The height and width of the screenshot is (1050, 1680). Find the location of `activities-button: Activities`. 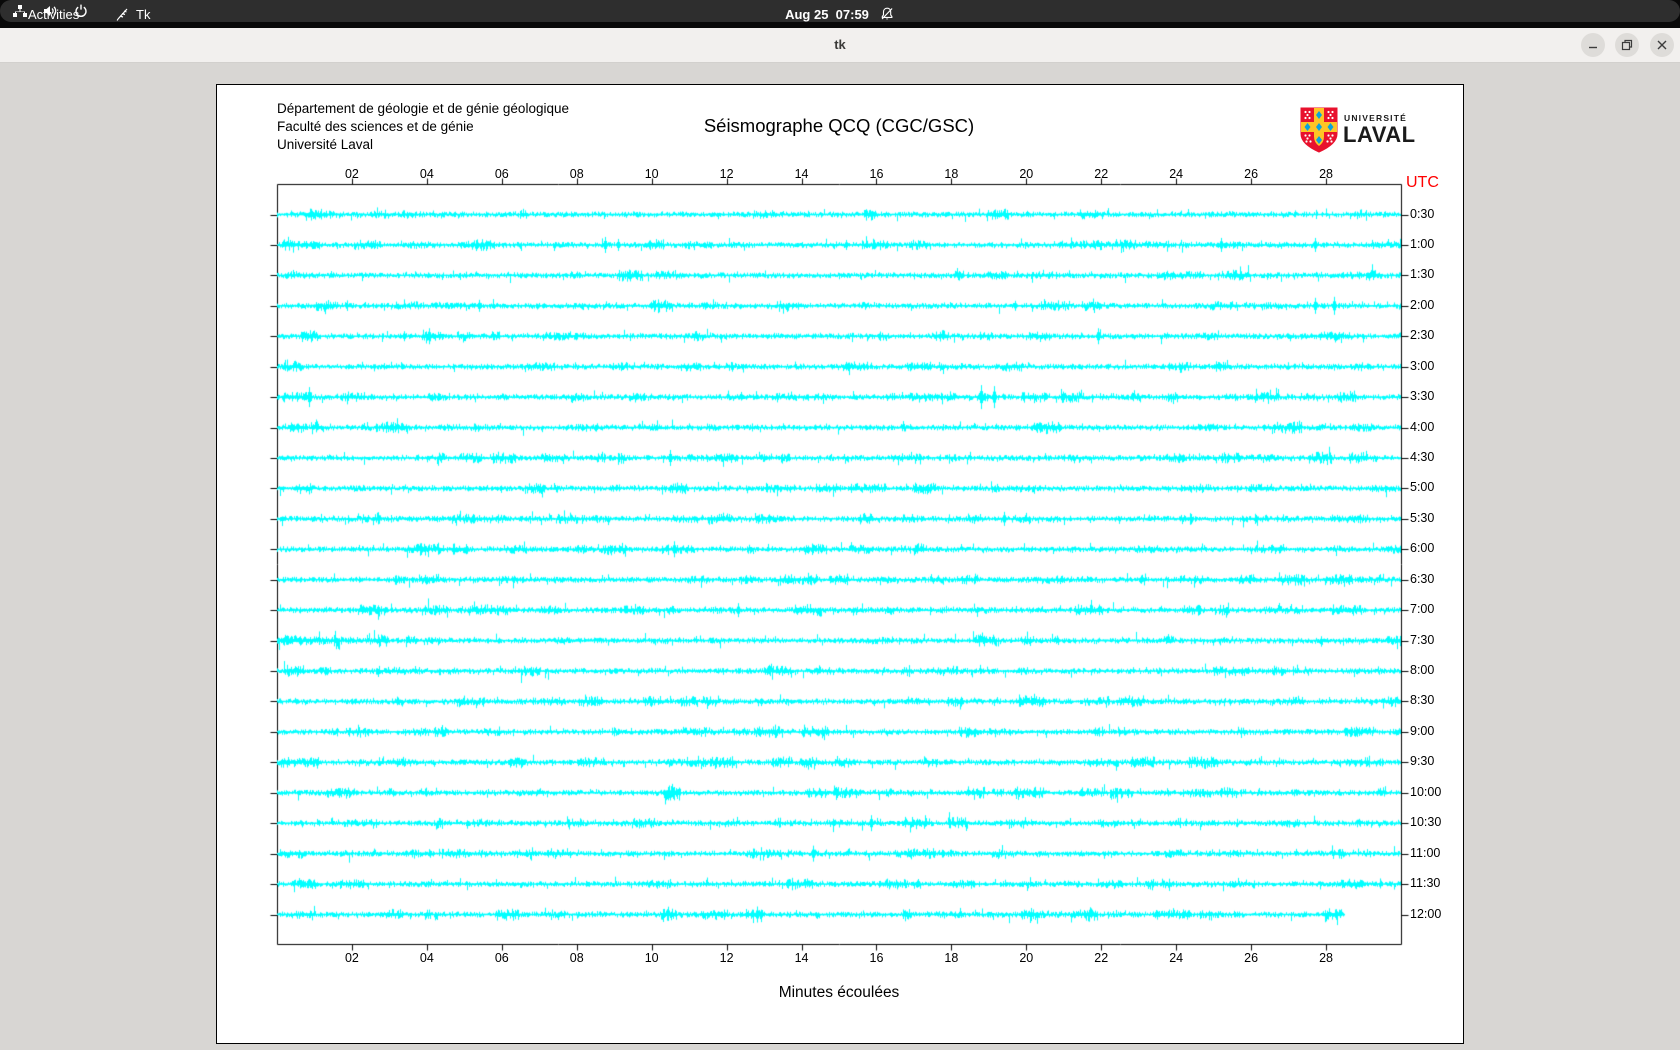

activities-button: Activities is located at coordinates (53, 14).